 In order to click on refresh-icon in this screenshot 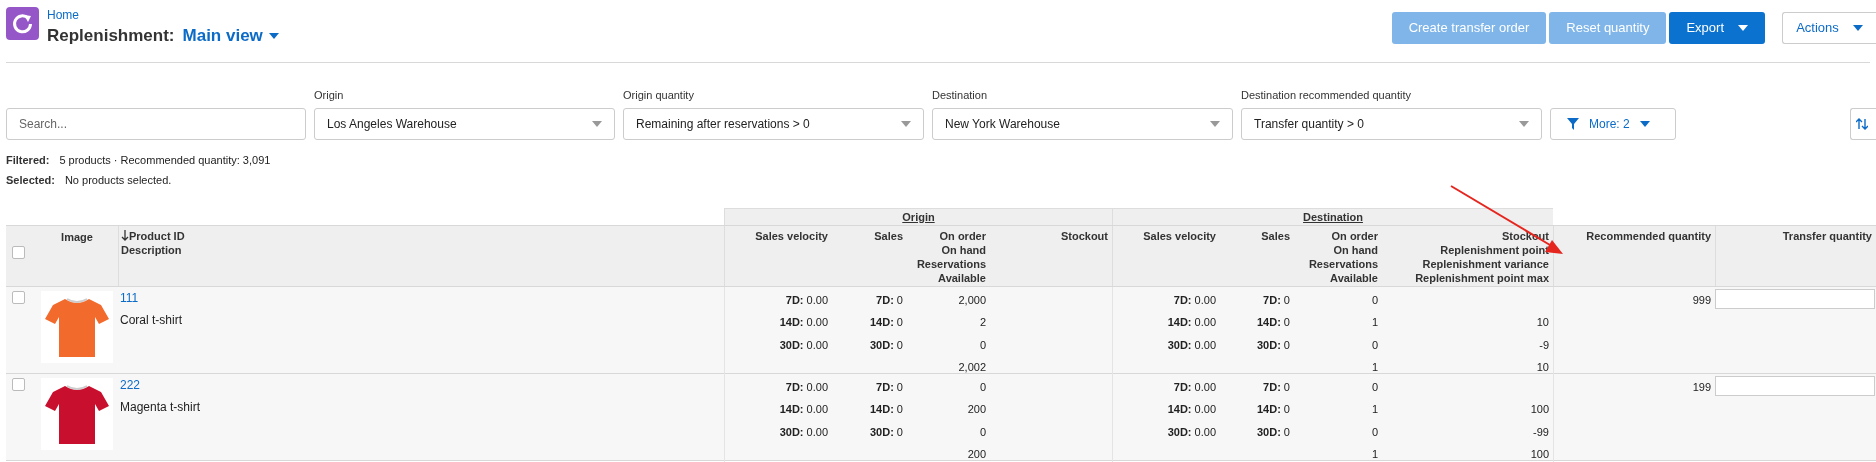, I will do `click(22, 23)`.